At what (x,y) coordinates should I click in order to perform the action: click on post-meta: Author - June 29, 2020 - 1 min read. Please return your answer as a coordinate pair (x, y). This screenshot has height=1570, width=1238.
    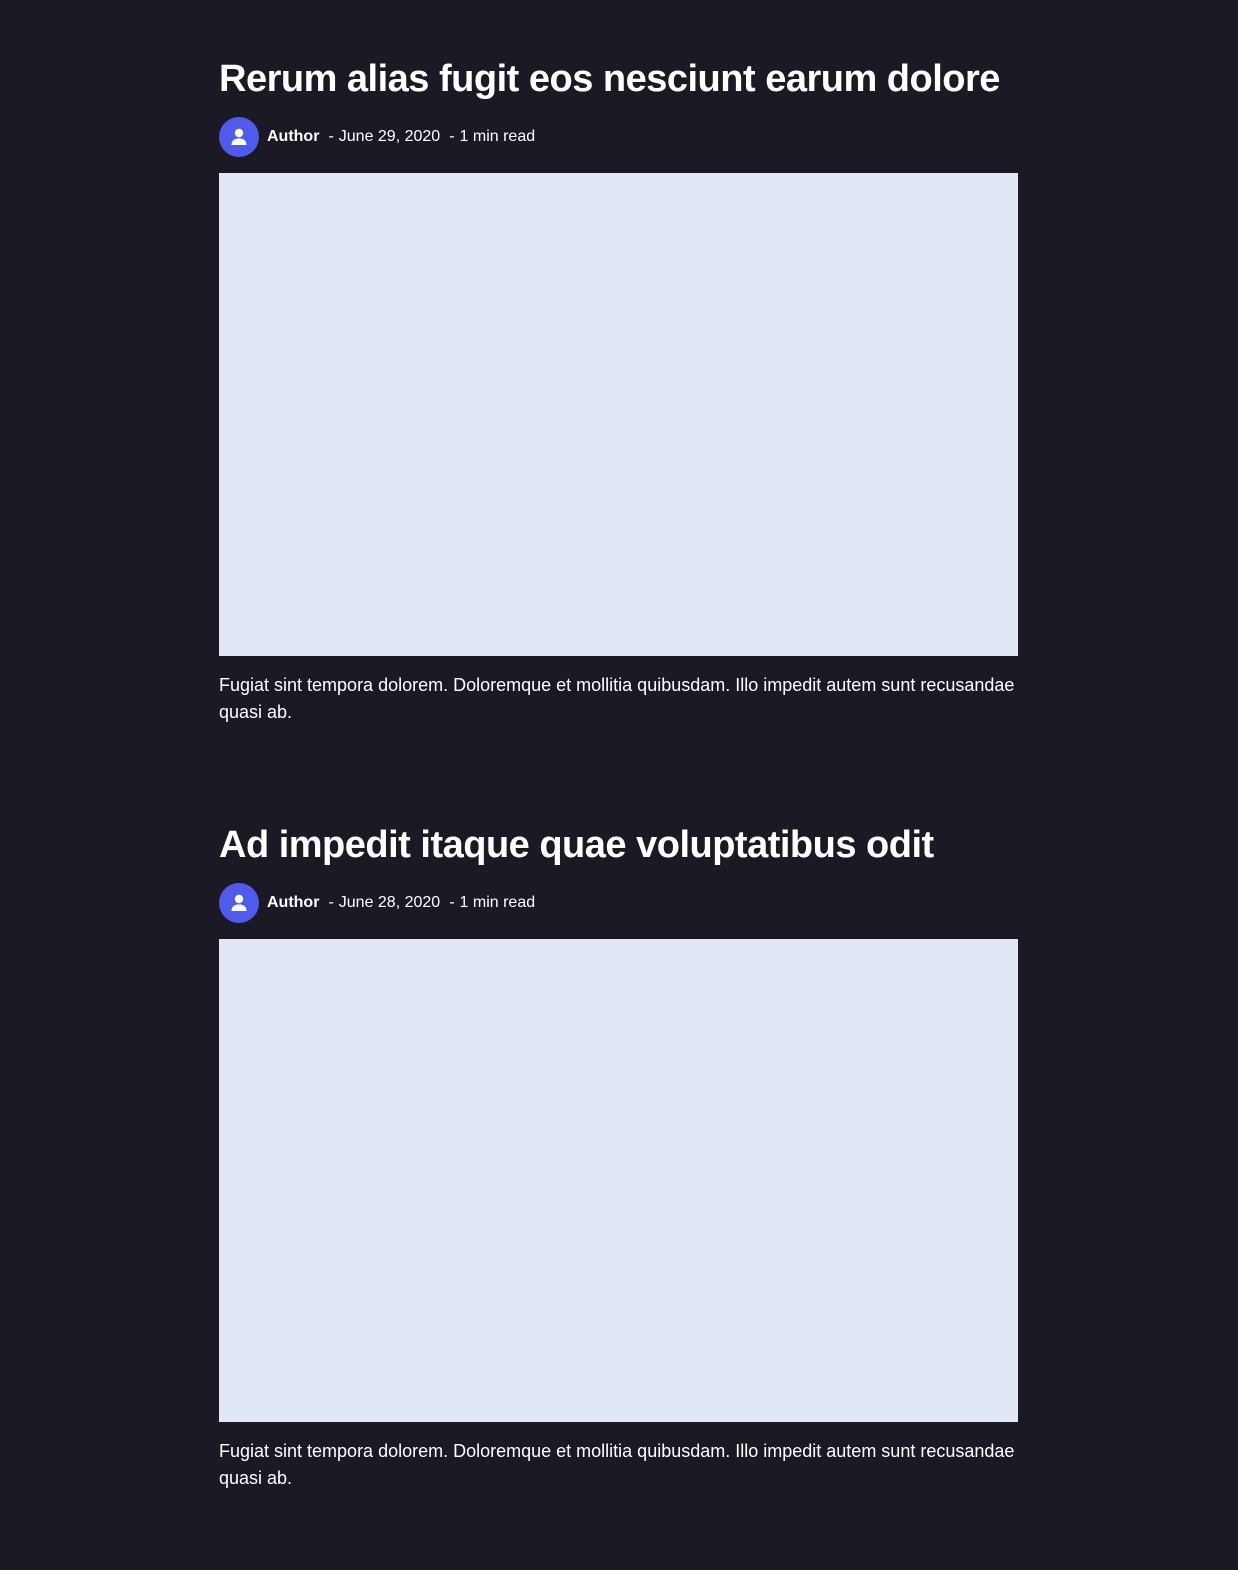
    Looking at the image, I should click on (619, 137).